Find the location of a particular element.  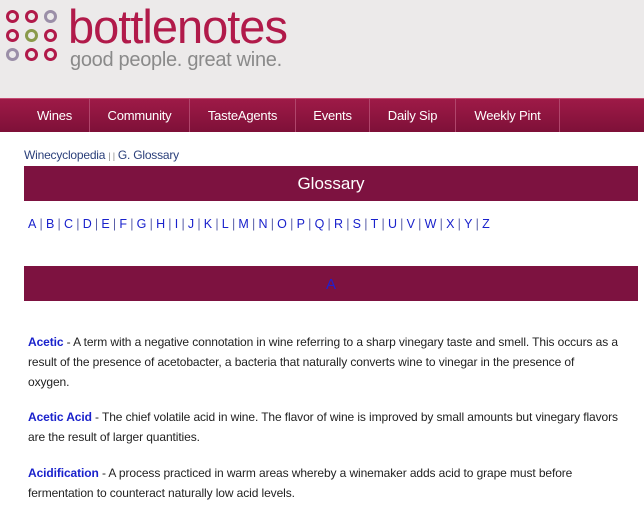

alphabet-link-g: G is located at coordinates (142, 224).